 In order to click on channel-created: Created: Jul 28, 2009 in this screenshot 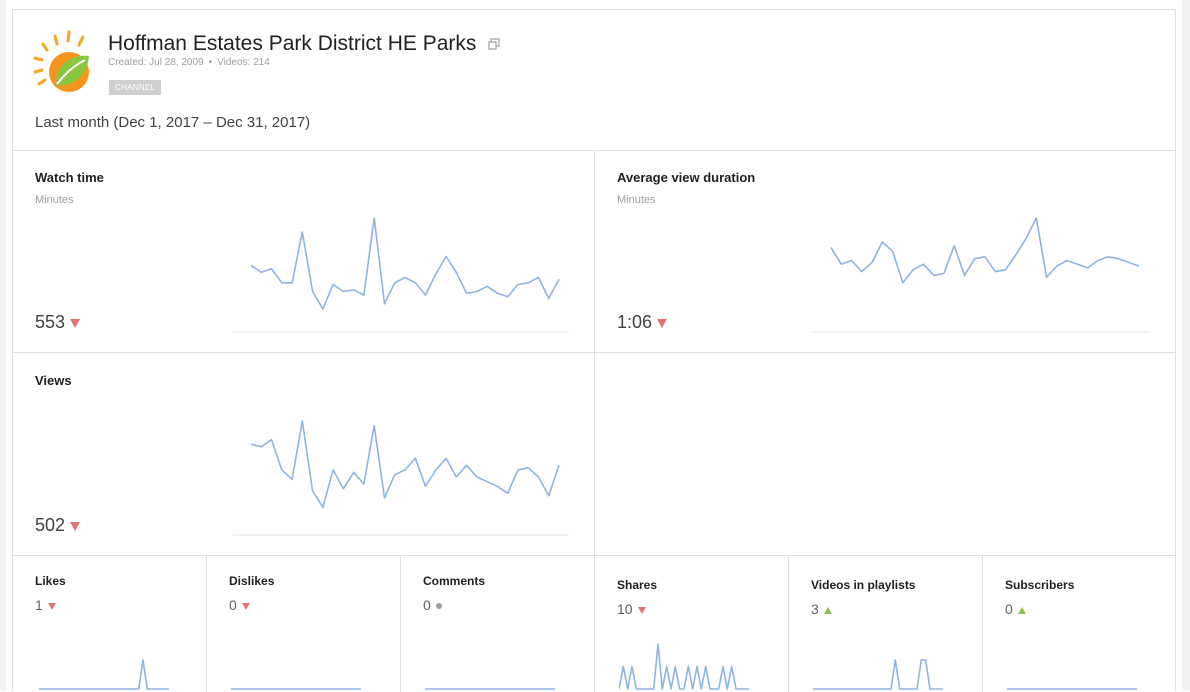, I will do `click(156, 62)`.